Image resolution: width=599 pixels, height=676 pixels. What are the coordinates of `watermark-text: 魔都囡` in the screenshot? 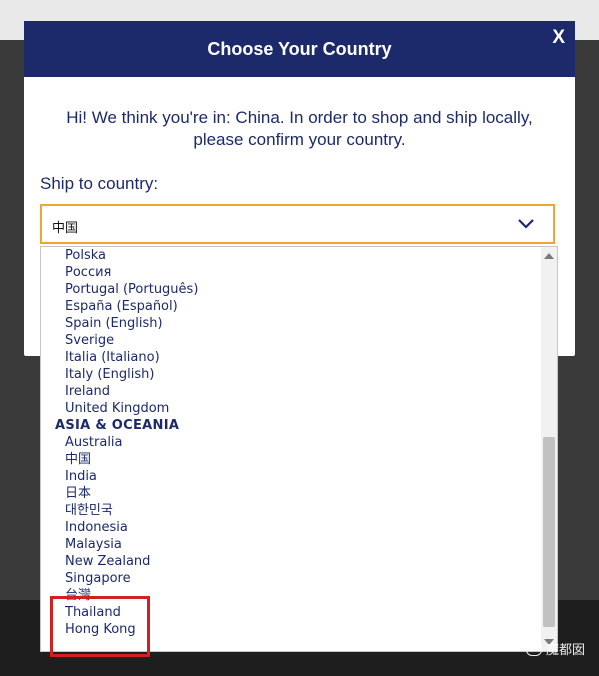 It's located at (565, 650).